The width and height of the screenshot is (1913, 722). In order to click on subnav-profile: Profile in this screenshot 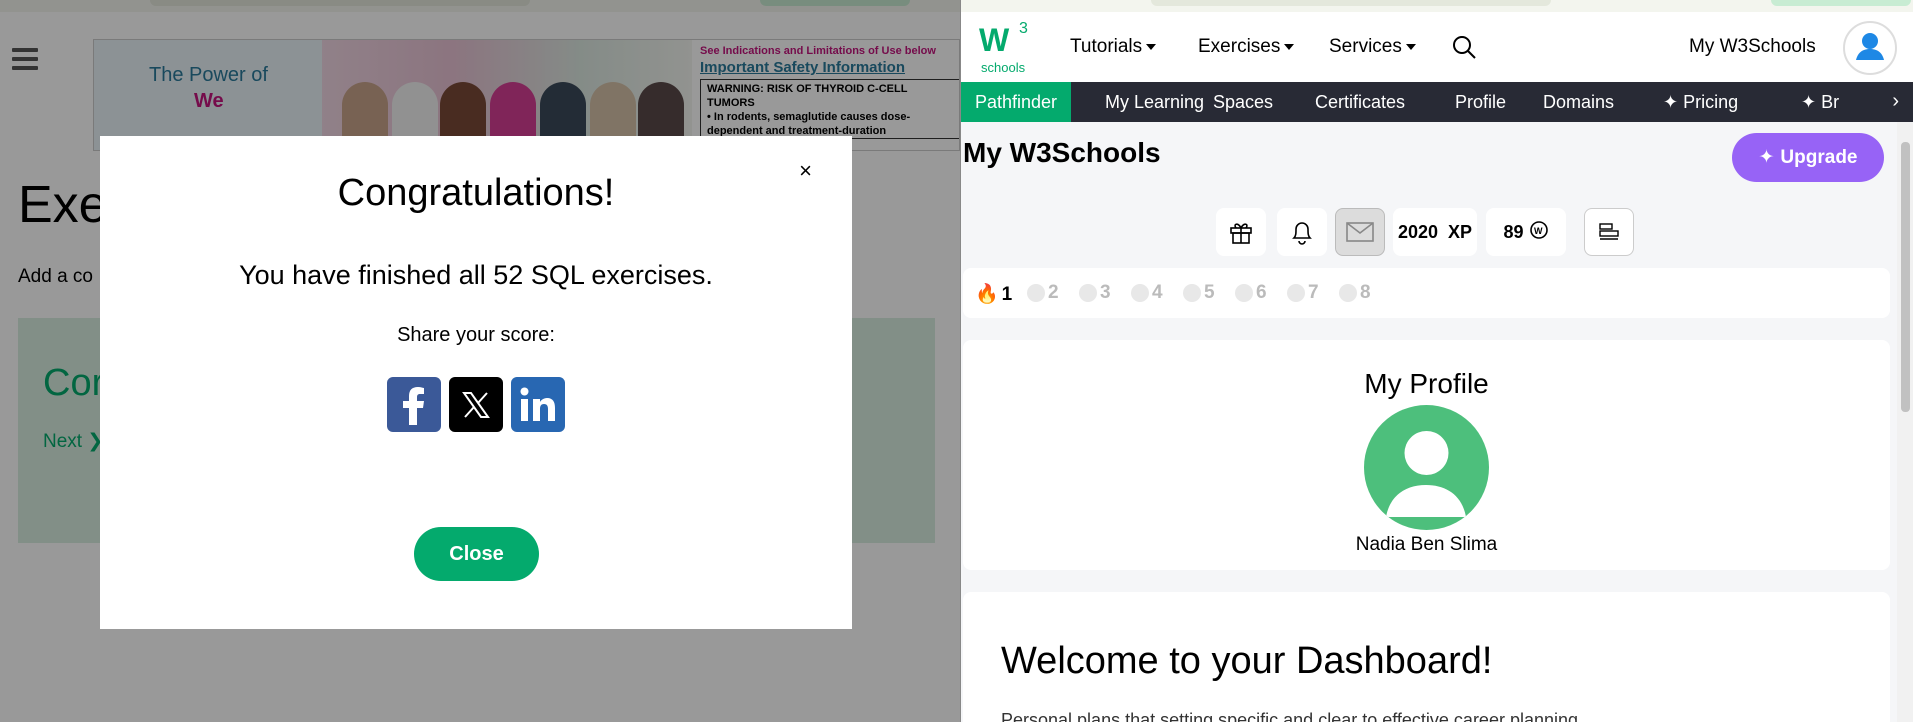, I will do `click(1480, 102)`.